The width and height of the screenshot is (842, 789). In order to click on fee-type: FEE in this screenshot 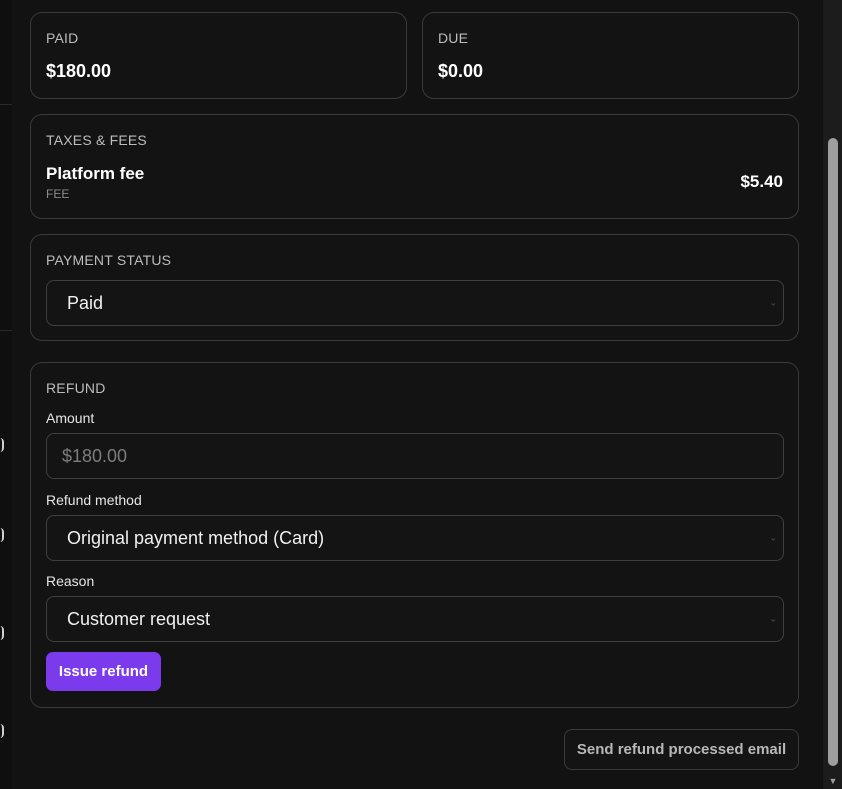, I will do `click(58, 194)`.